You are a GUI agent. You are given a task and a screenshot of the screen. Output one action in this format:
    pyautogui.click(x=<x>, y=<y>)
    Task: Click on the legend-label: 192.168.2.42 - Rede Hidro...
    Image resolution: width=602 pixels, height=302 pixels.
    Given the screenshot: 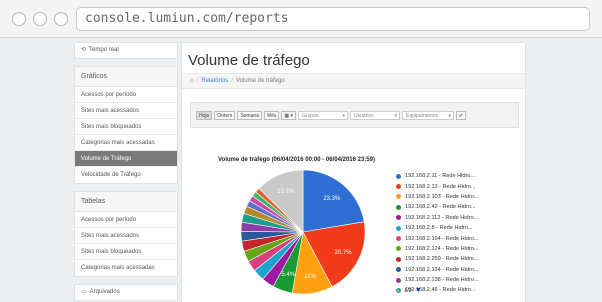 What is the action you would take?
    pyautogui.click(x=440, y=207)
    